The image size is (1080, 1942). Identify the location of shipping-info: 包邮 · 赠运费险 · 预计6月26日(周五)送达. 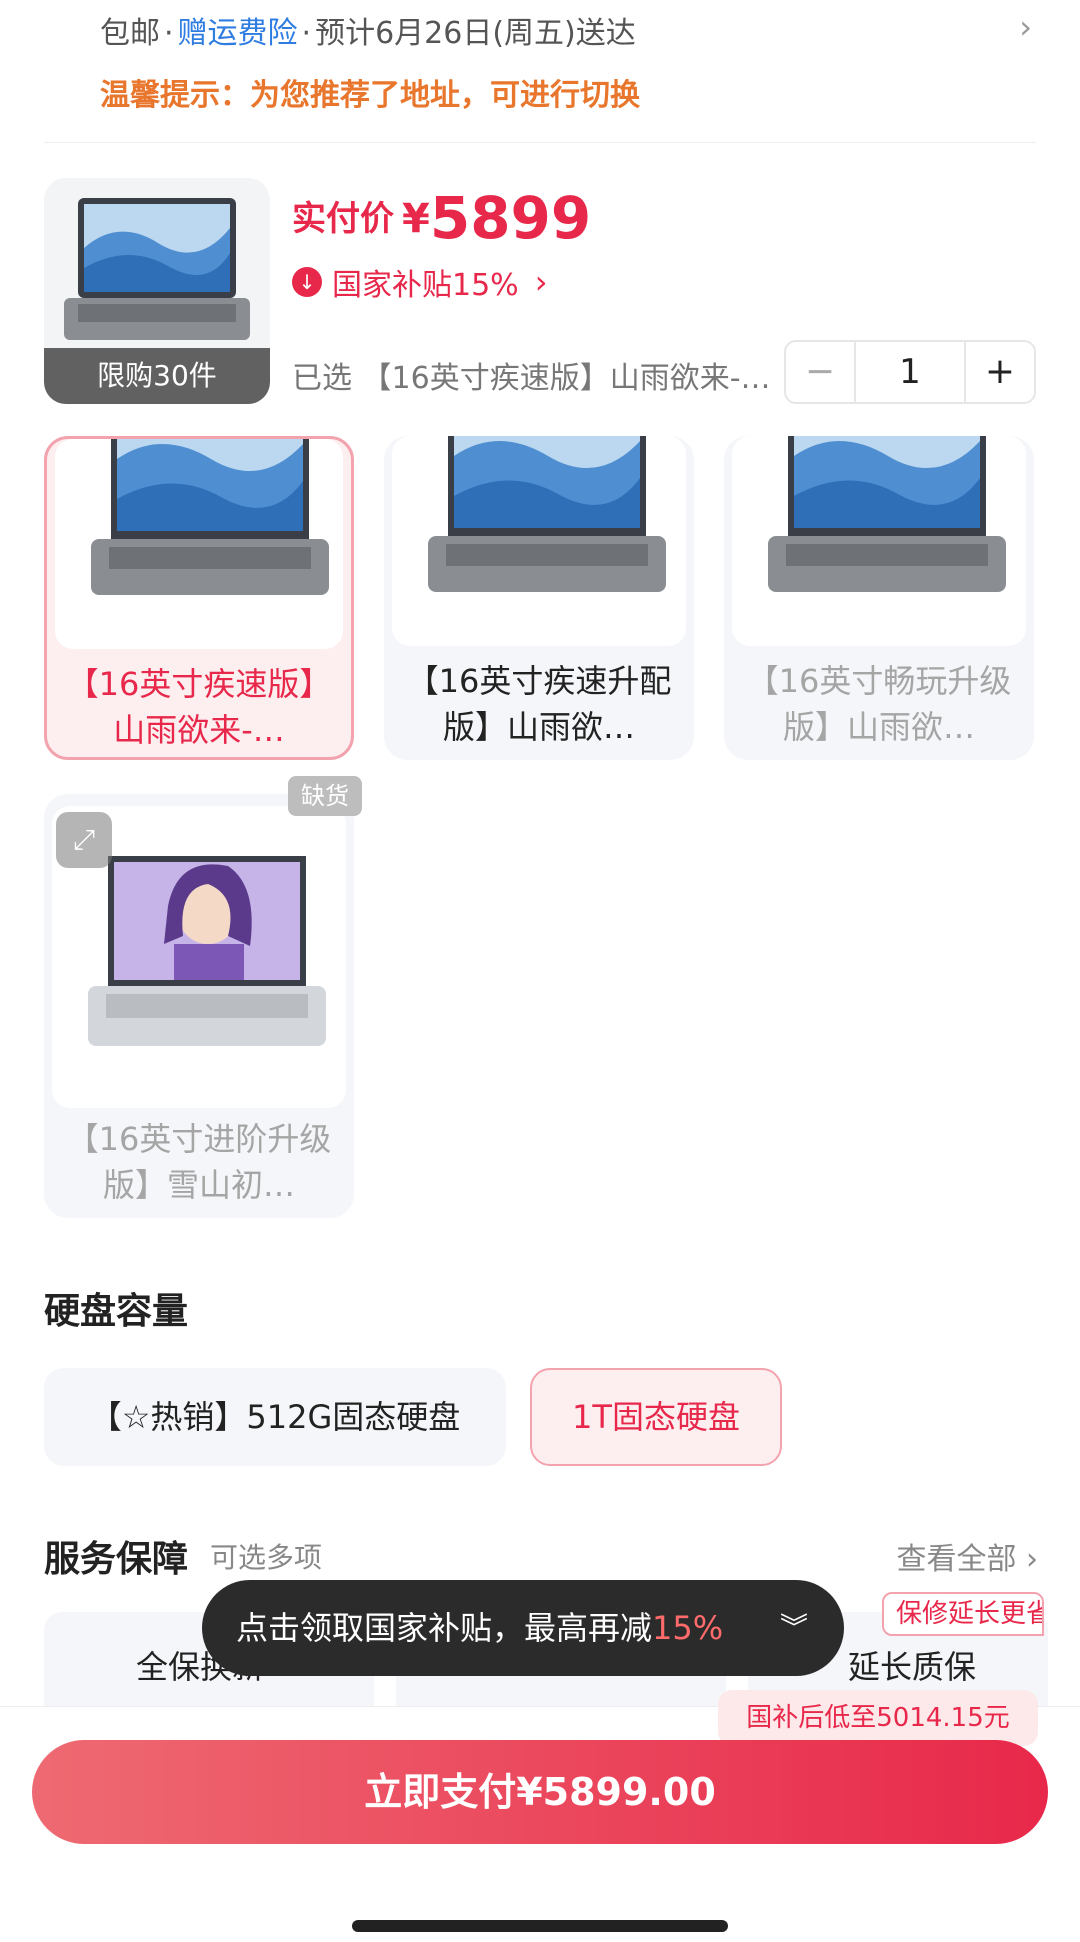
(368, 30).